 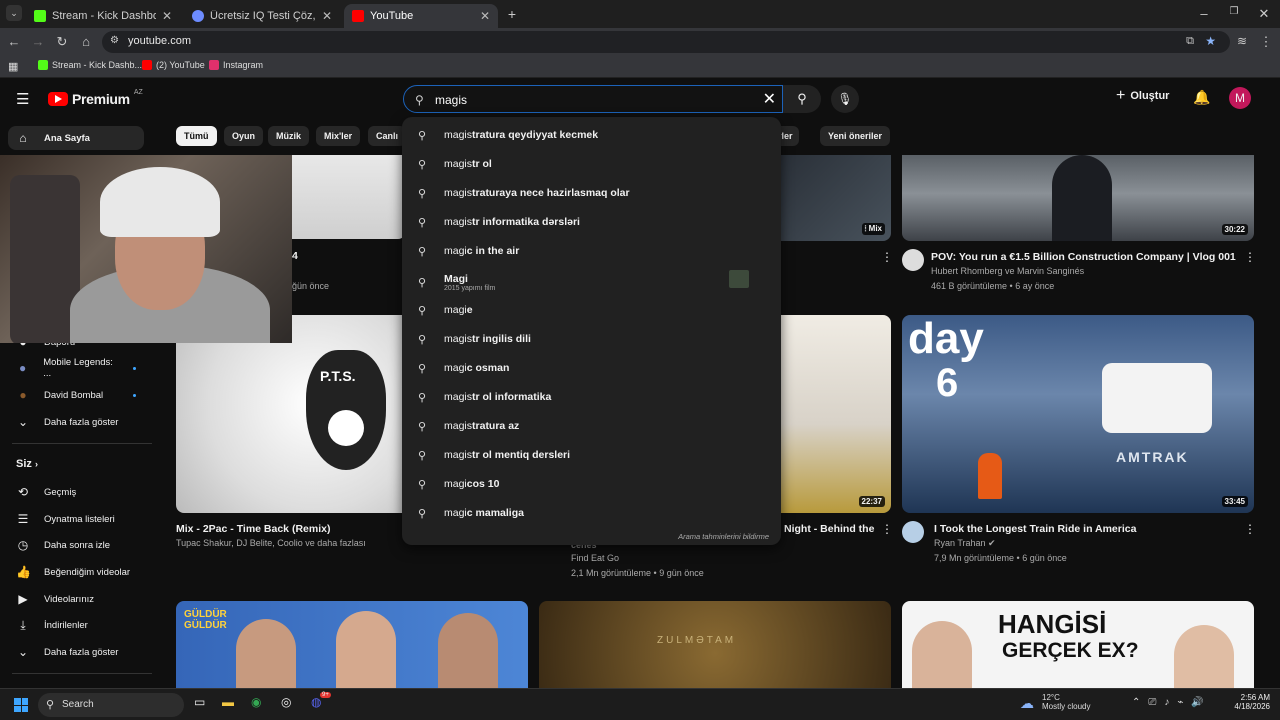 What do you see at coordinates (228, 702) in the screenshot?
I see `file-explorer-icon: ▬` at bounding box center [228, 702].